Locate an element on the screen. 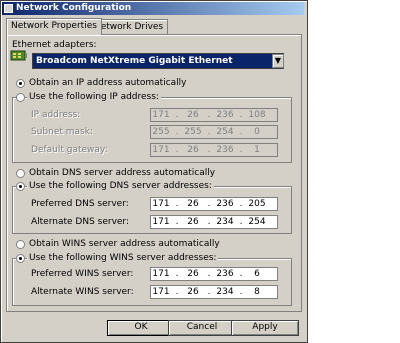  wins-auto-label: Obtain WINS server address automatically is located at coordinates (124, 244).